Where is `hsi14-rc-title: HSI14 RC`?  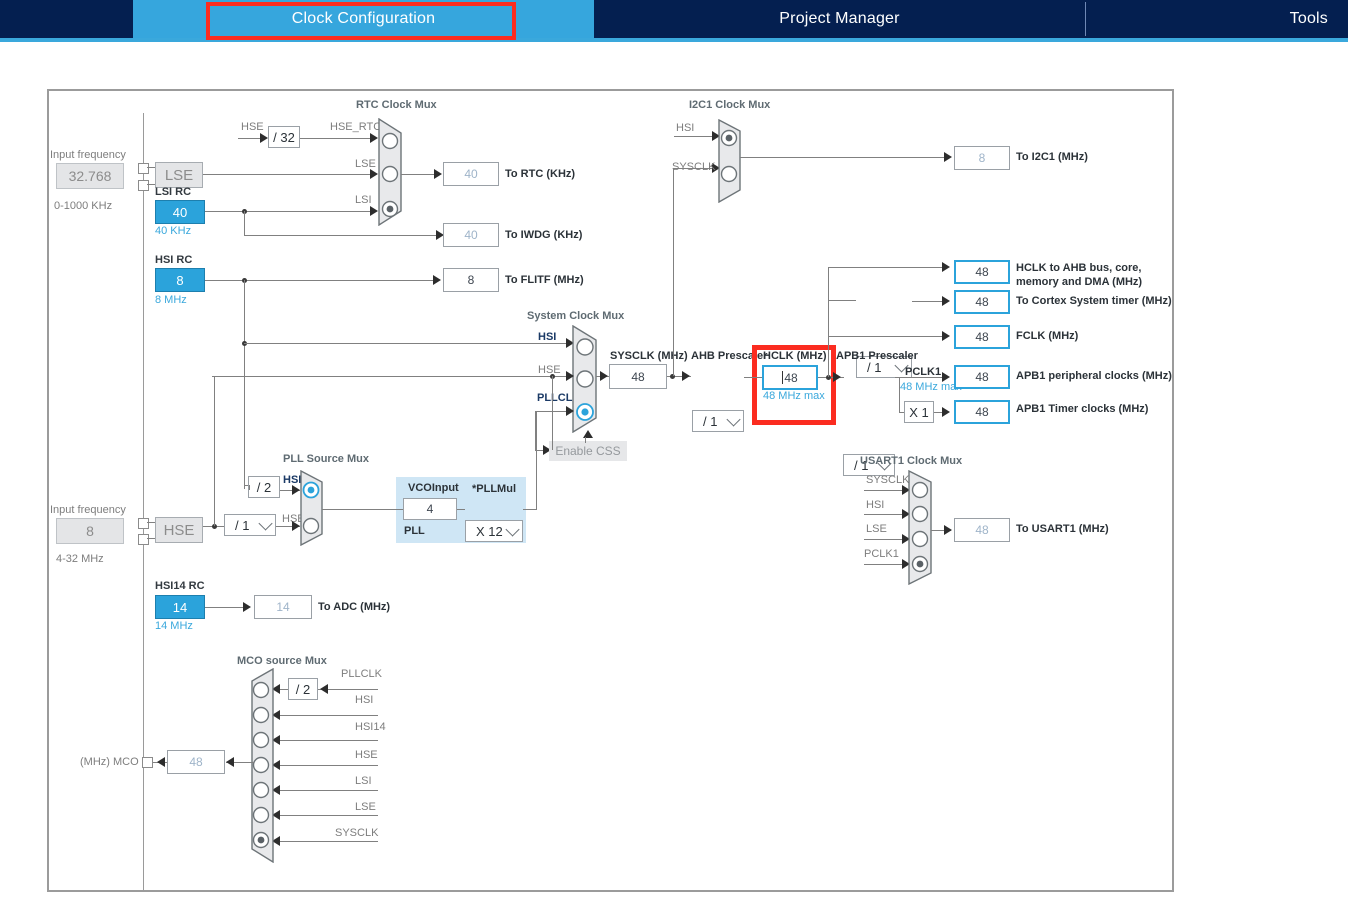 hsi14-rc-title: HSI14 RC is located at coordinates (180, 586).